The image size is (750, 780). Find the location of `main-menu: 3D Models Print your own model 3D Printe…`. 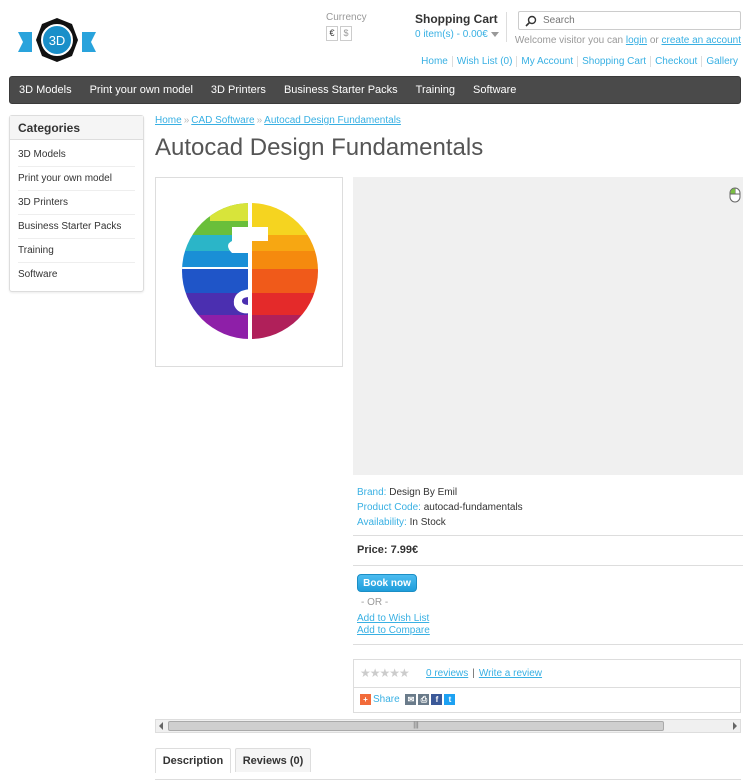

main-menu: 3D Models Print your own model 3D Printe… is located at coordinates (375, 90).